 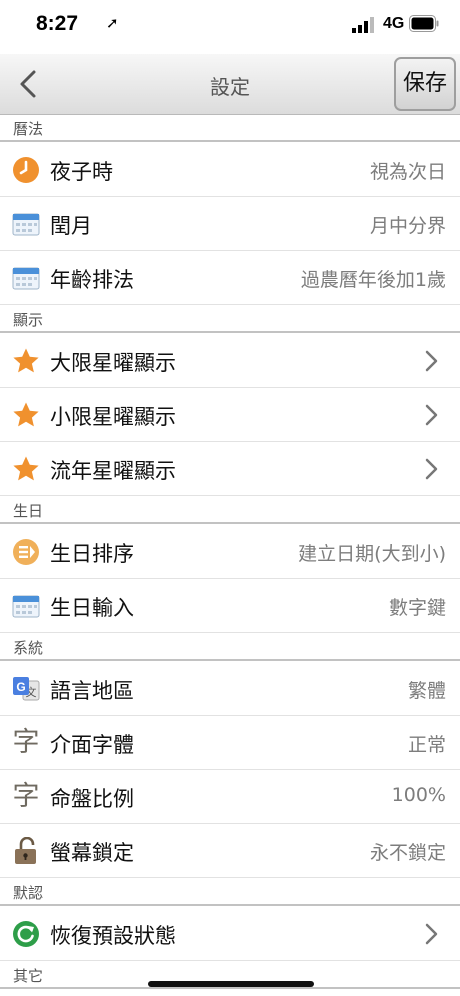 I want to click on row-reset-defaults: 恢復預設狀態, so click(x=230, y=934).